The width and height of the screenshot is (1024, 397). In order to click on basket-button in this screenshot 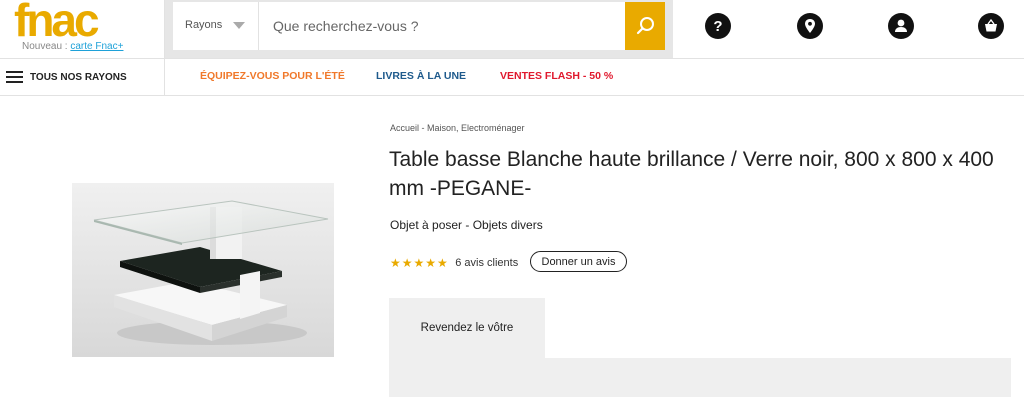, I will do `click(991, 26)`.